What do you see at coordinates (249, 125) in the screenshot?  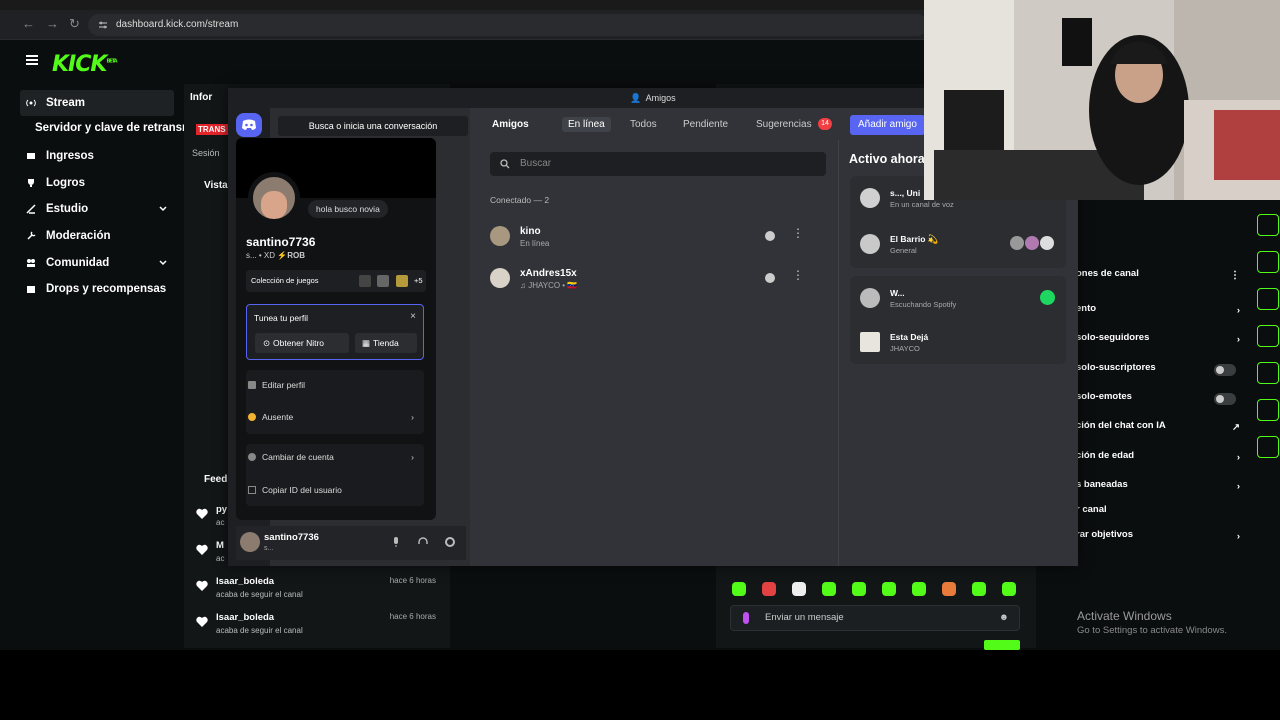 I see `discord-home-icon` at bounding box center [249, 125].